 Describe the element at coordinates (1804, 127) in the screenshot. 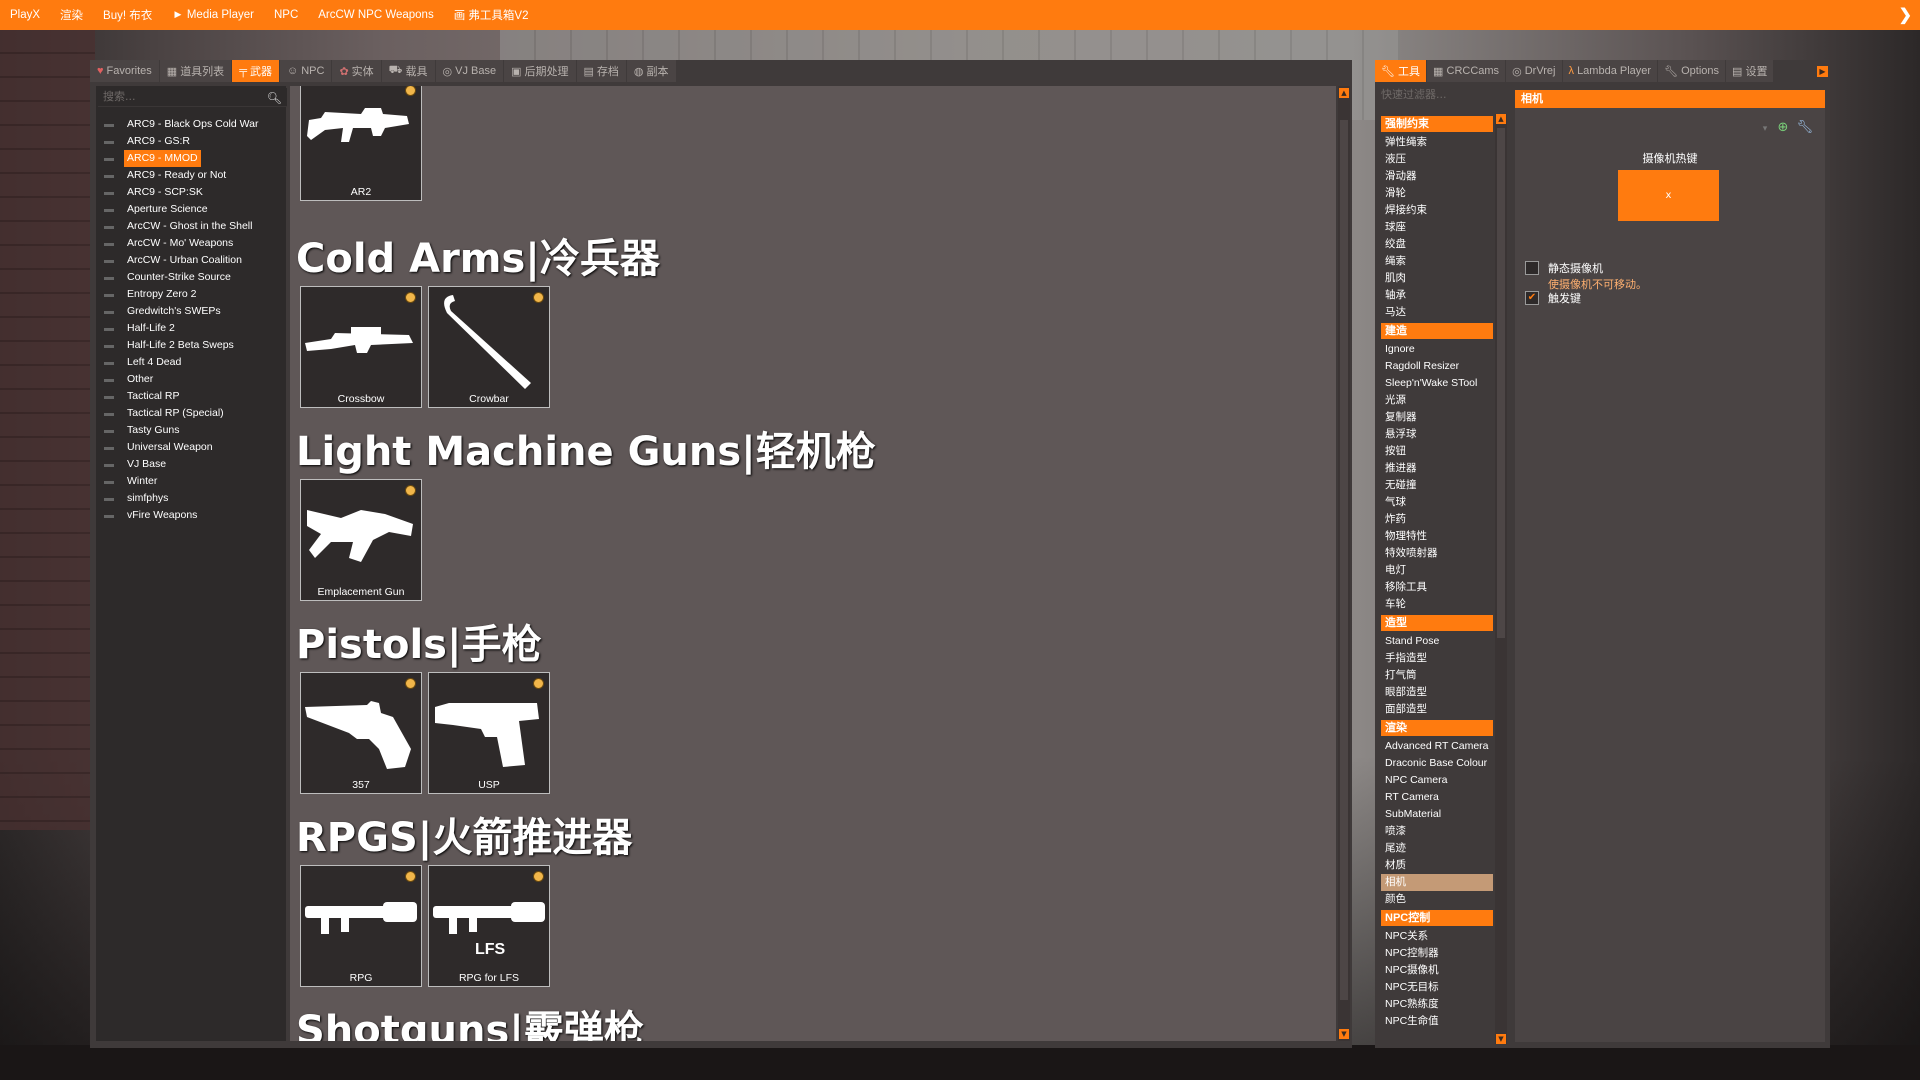

I see `wrench-icon: 🔧︎` at that location.